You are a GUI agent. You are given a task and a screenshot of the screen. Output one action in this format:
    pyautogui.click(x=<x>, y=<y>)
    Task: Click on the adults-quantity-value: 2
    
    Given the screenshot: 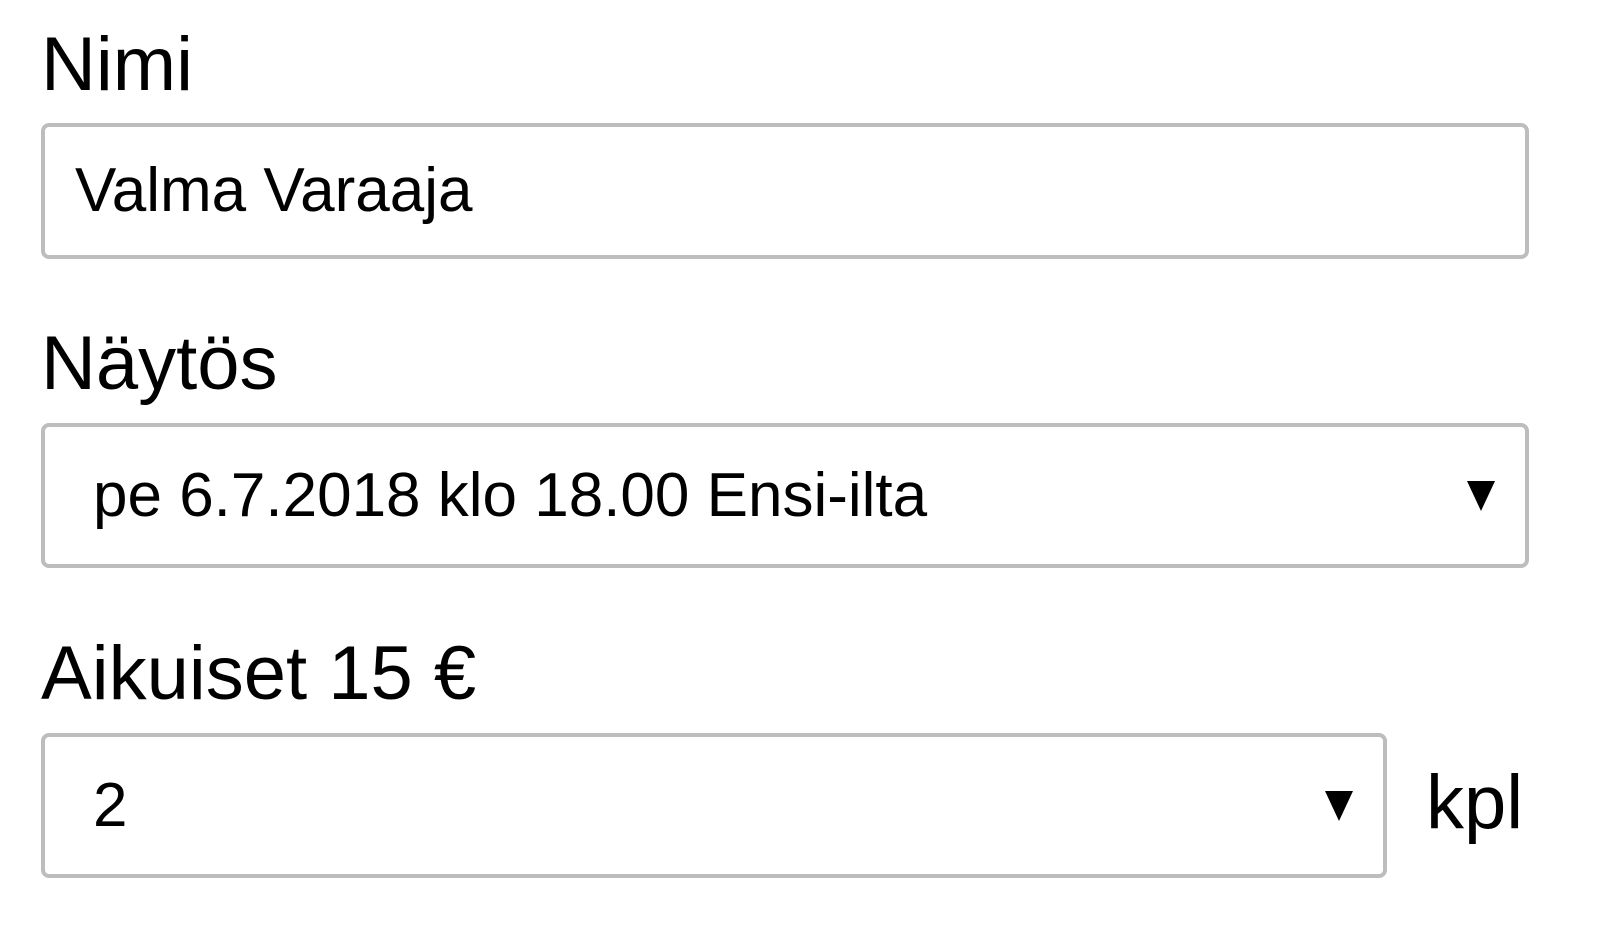 What is the action you would take?
    pyautogui.click(x=110, y=805)
    